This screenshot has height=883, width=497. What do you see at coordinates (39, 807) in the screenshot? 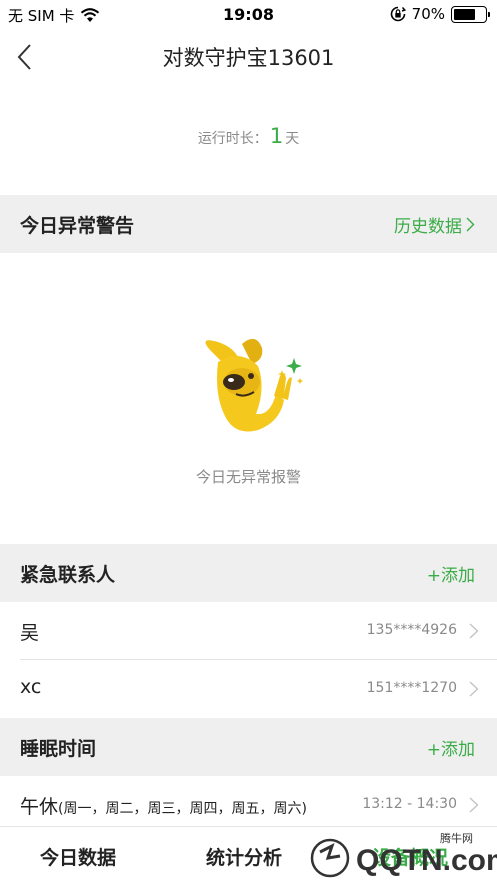
I see `sleep-label: 午休` at bounding box center [39, 807].